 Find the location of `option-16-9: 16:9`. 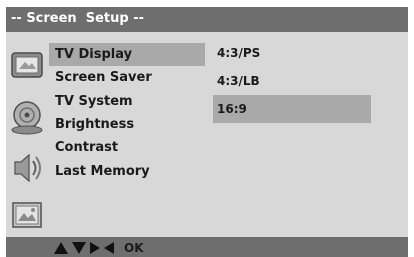

option-16-9: 16:9 is located at coordinates (292, 109).